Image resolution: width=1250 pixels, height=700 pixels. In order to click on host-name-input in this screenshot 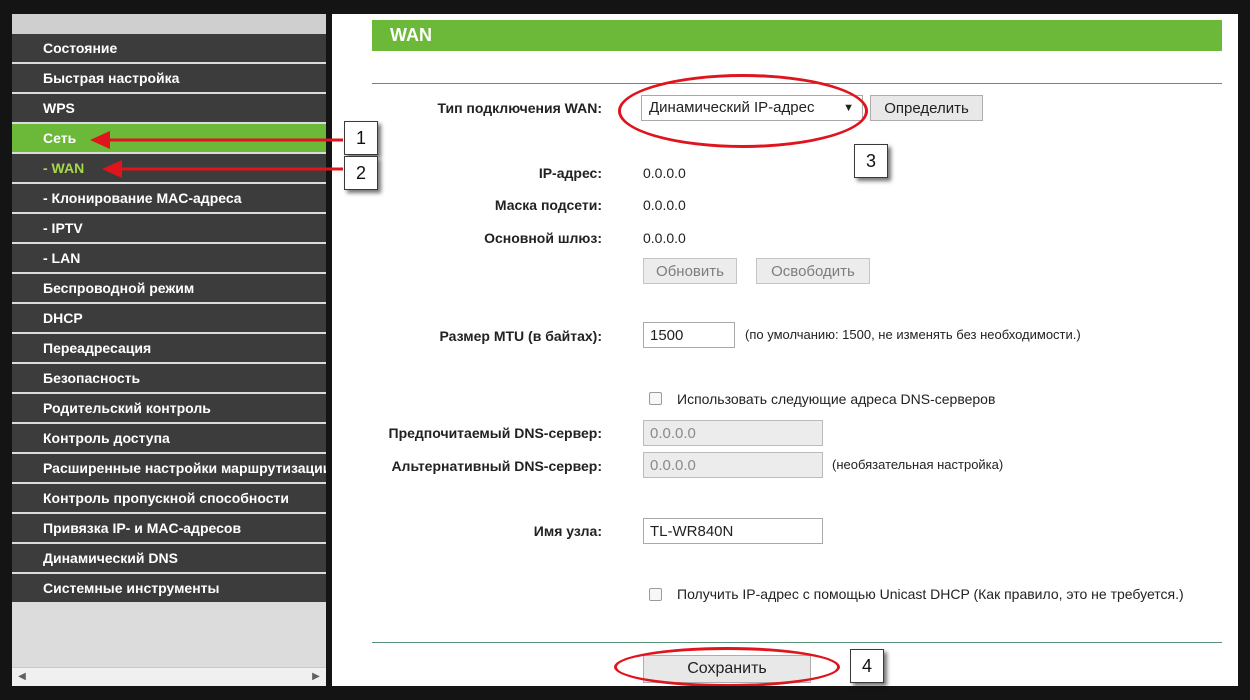, I will do `click(733, 531)`.